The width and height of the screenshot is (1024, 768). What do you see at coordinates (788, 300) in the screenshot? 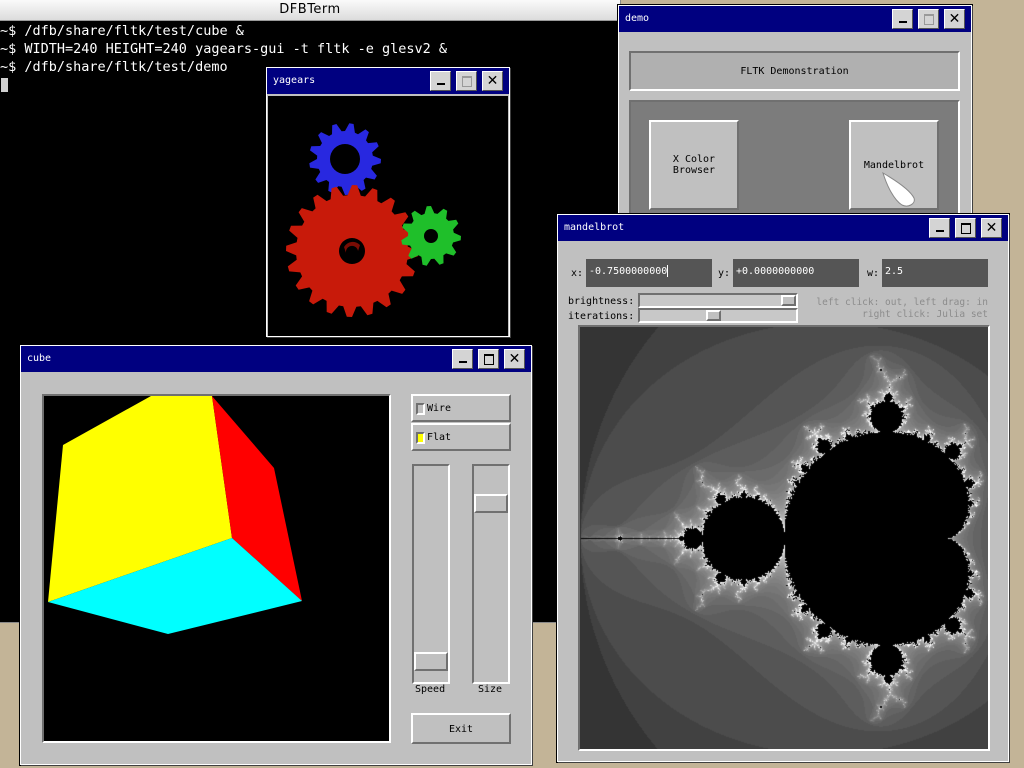
I see `brightness-slider-handle` at bounding box center [788, 300].